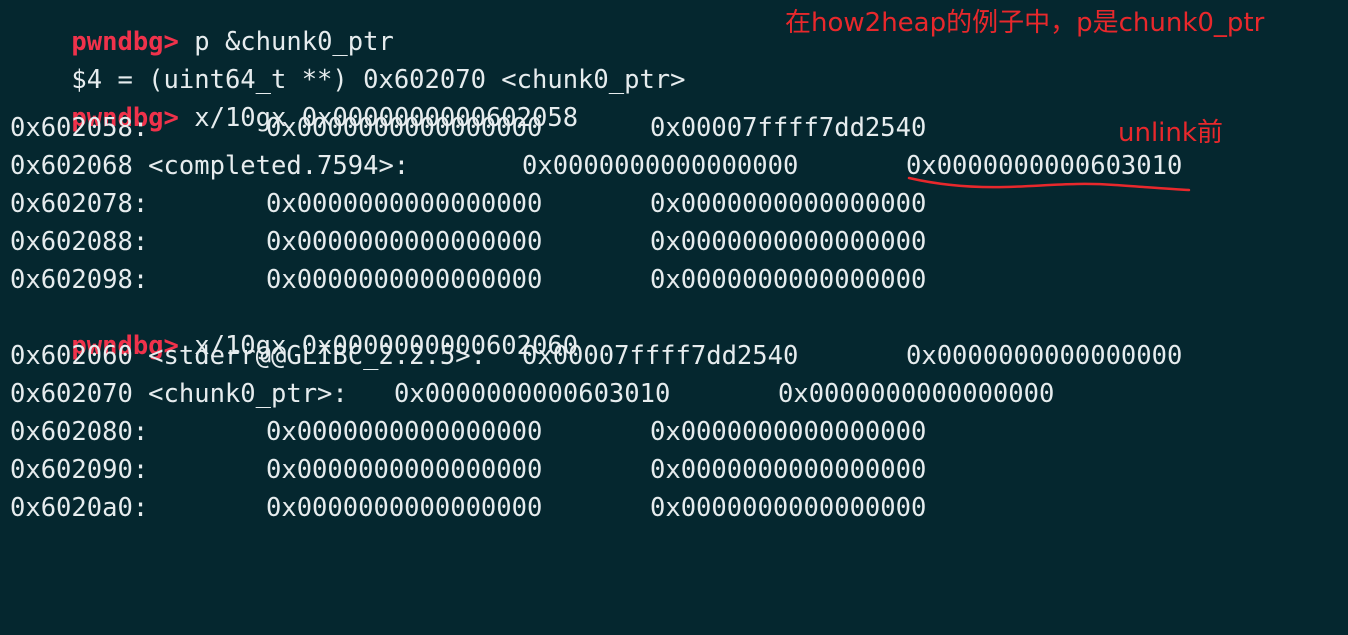 The image size is (1348, 635). What do you see at coordinates (210, 166) in the screenshot?
I see `memory-address: 0x602068 <completed.7594>:` at bounding box center [210, 166].